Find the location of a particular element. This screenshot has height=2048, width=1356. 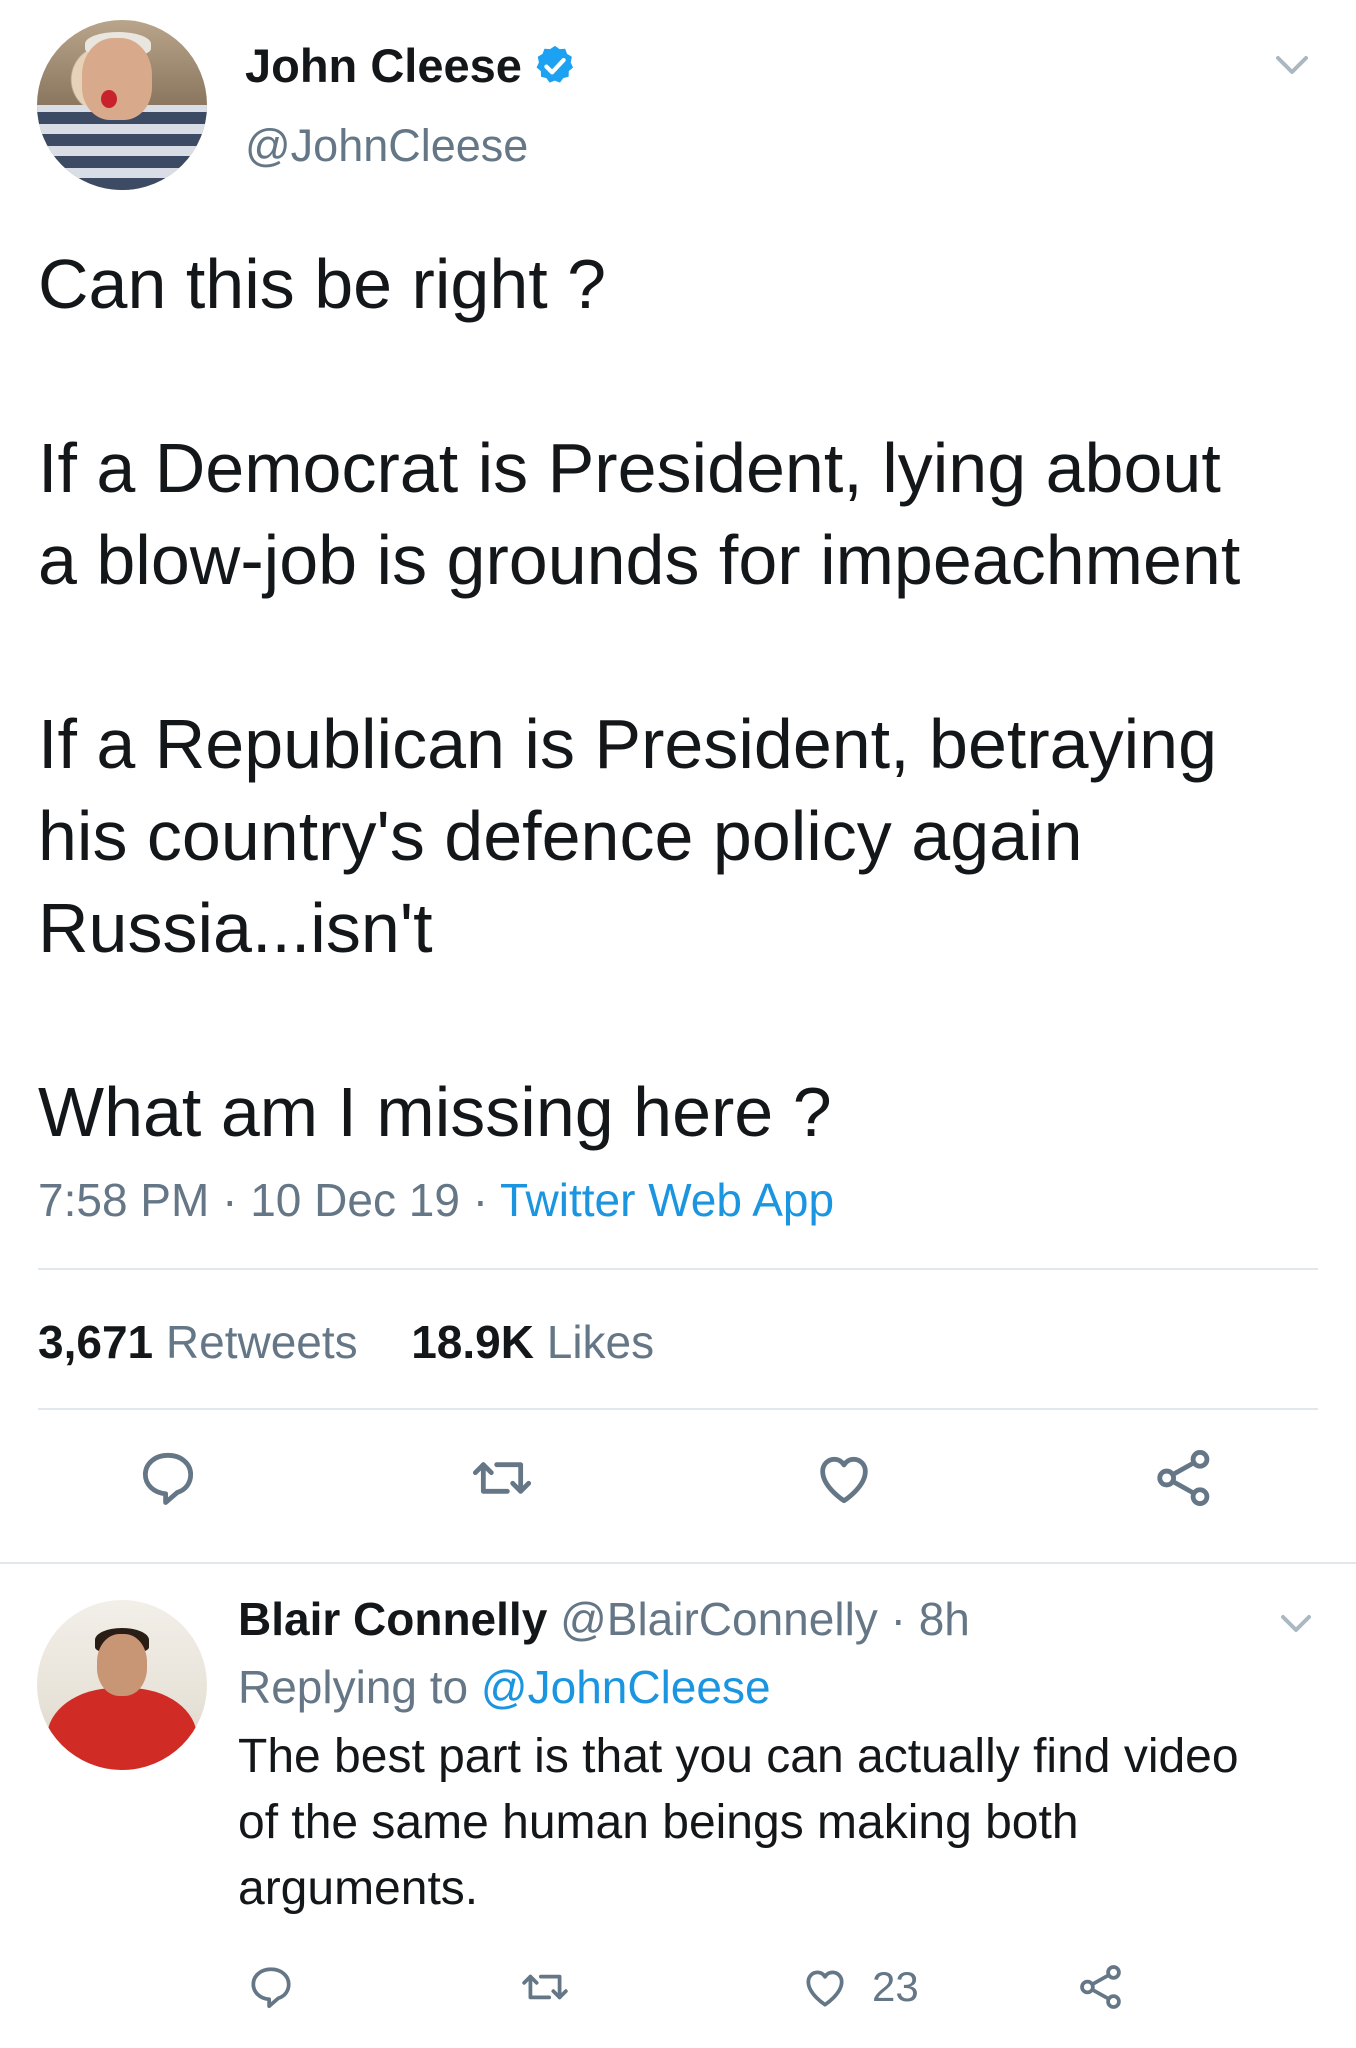

tweet-line: If a Republican is President, betraying is located at coordinates (627, 744).